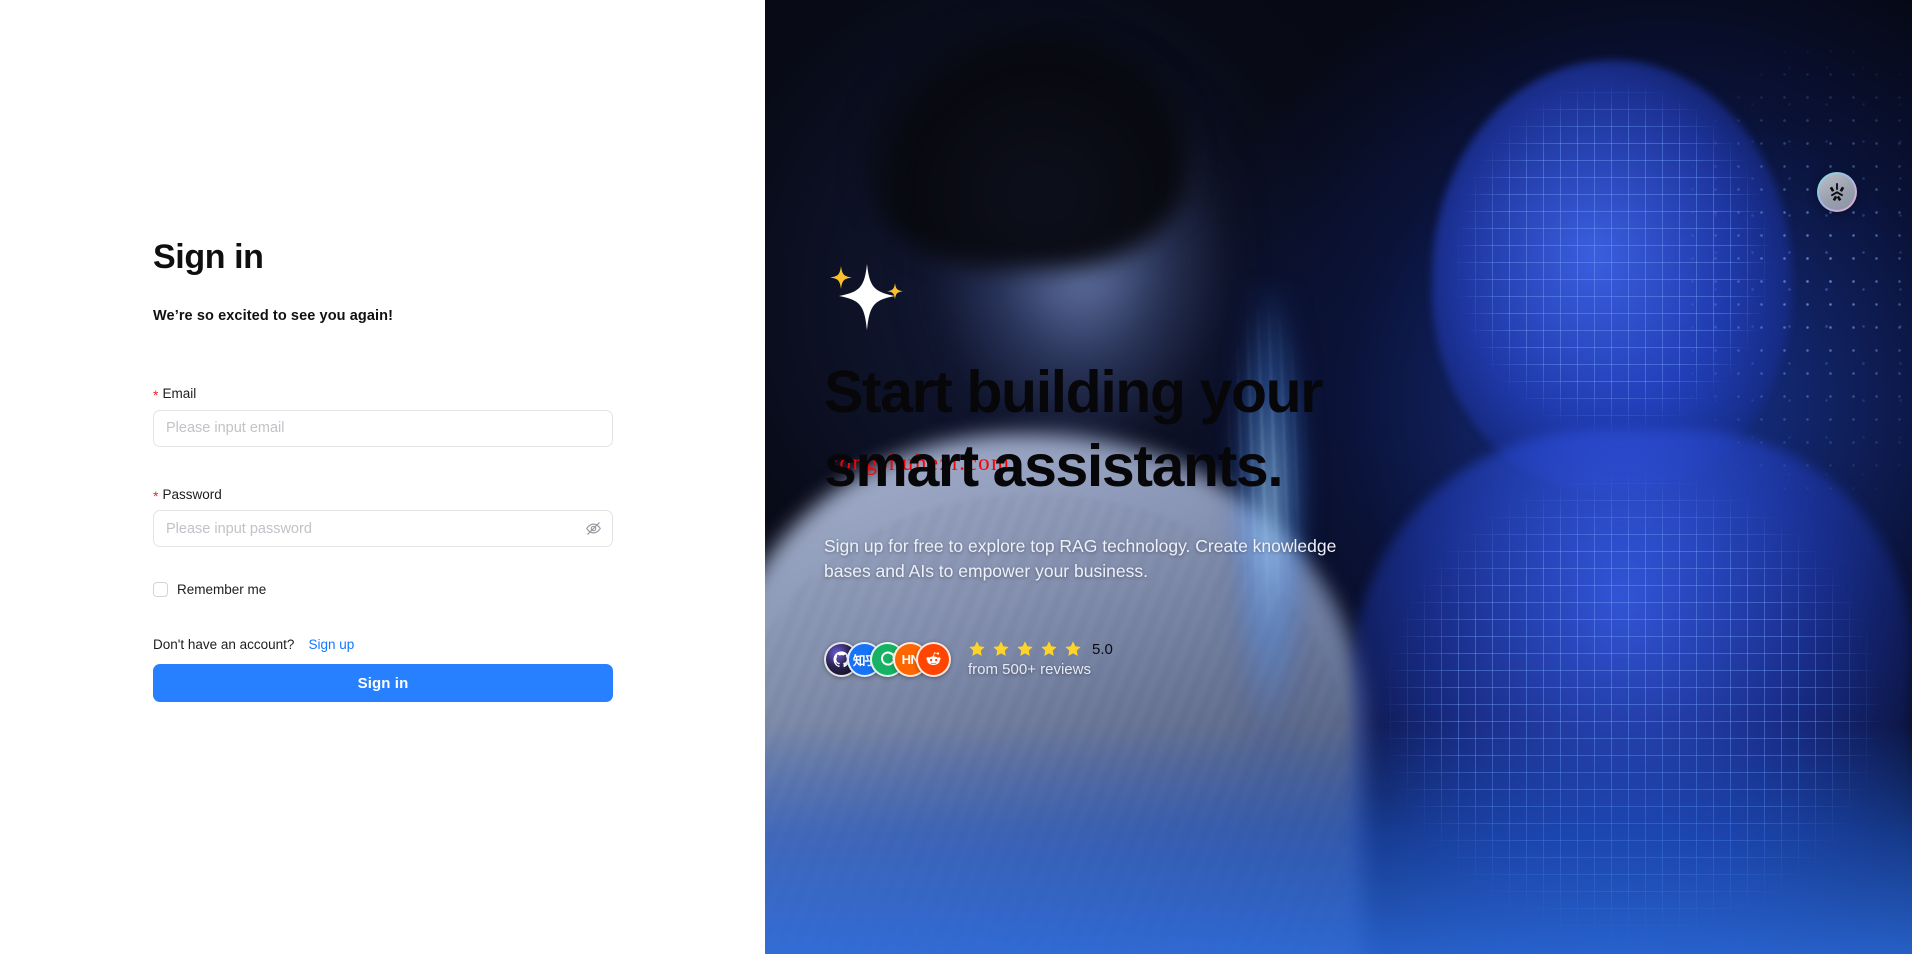  What do you see at coordinates (1102, 649) in the screenshot?
I see `rating-value: 5.0` at bounding box center [1102, 649].